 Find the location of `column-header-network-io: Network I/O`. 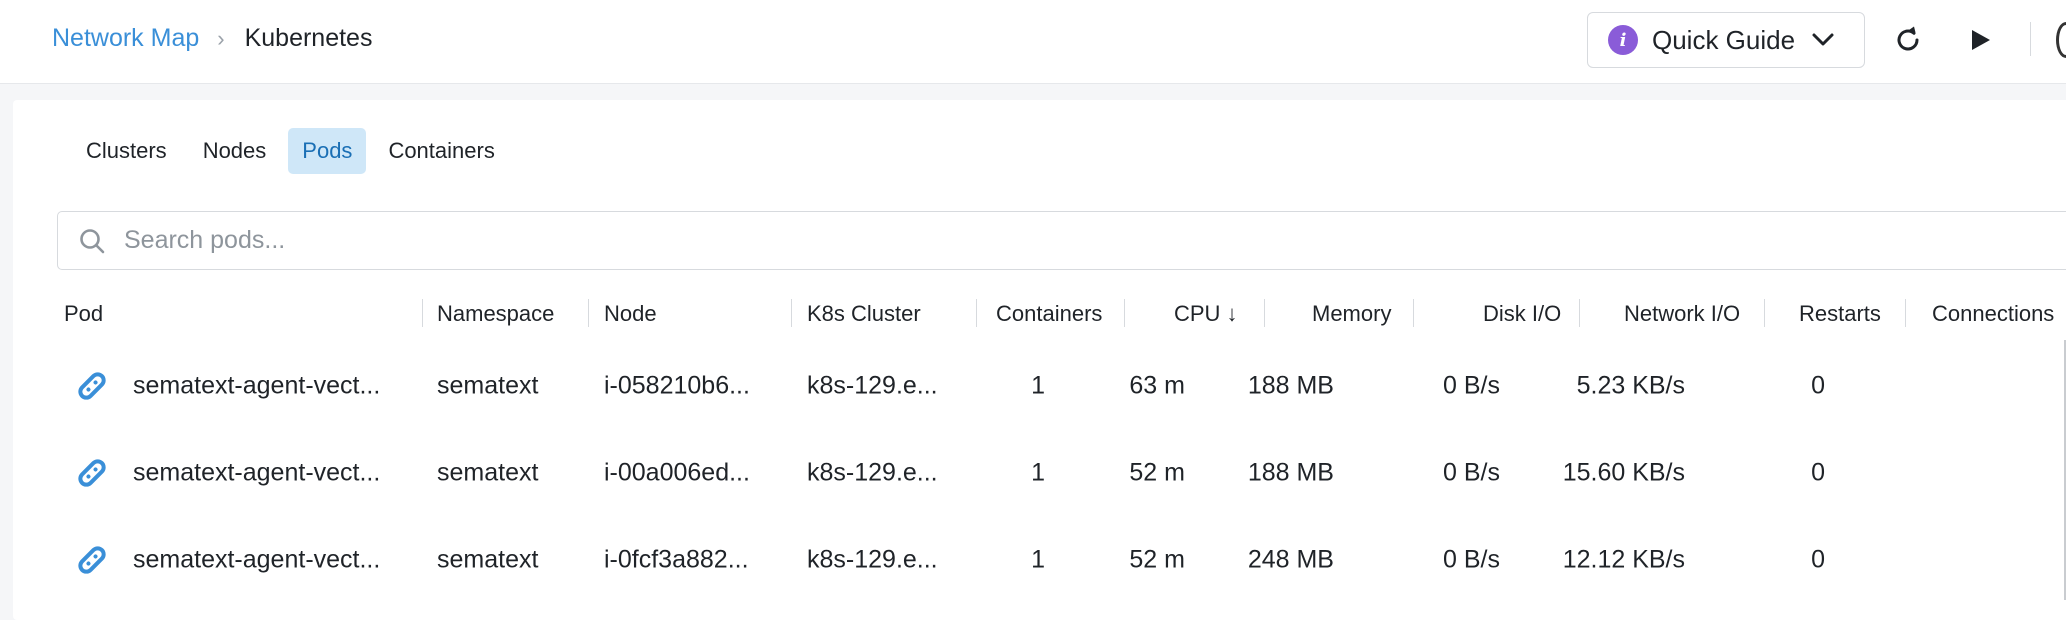

column-header-network-io: Network I/O is located at coordinates (1682, 314).